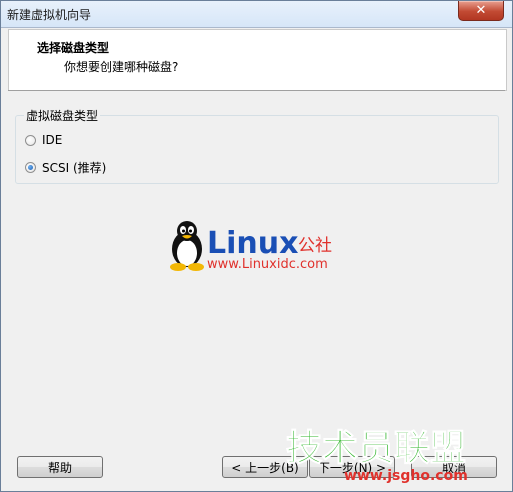 The width and height of the screenshot is (513, 492). I want to click on jsgho-watermark-logo: 技术员联盟 www.jsgho.com, so click(384, 456).